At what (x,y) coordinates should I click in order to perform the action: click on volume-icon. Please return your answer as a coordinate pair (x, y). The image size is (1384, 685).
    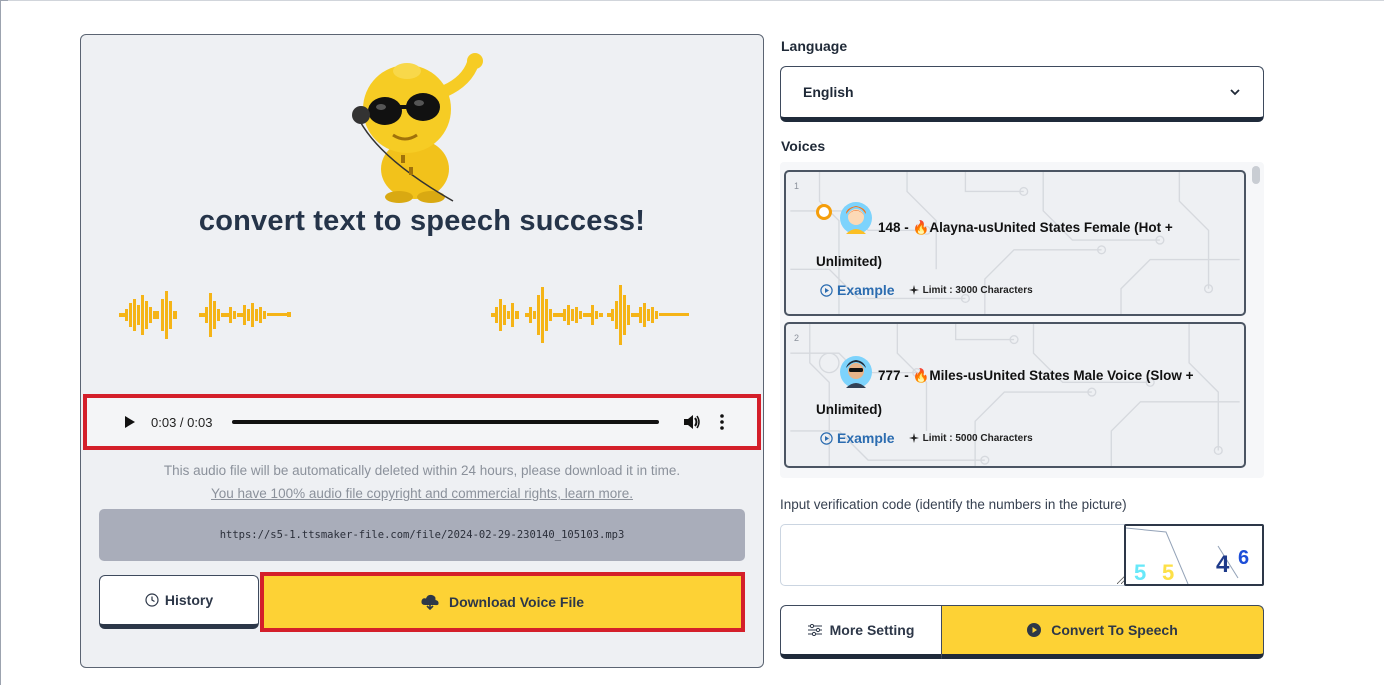
    Looking at the image, I should click on (692, 422).